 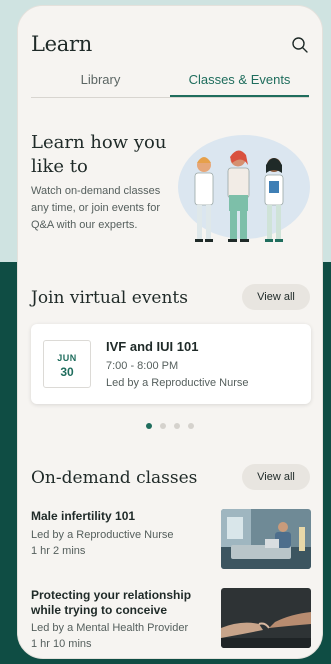 I want to click on classes-view-all-button: View all, so click(x=276, y=477).